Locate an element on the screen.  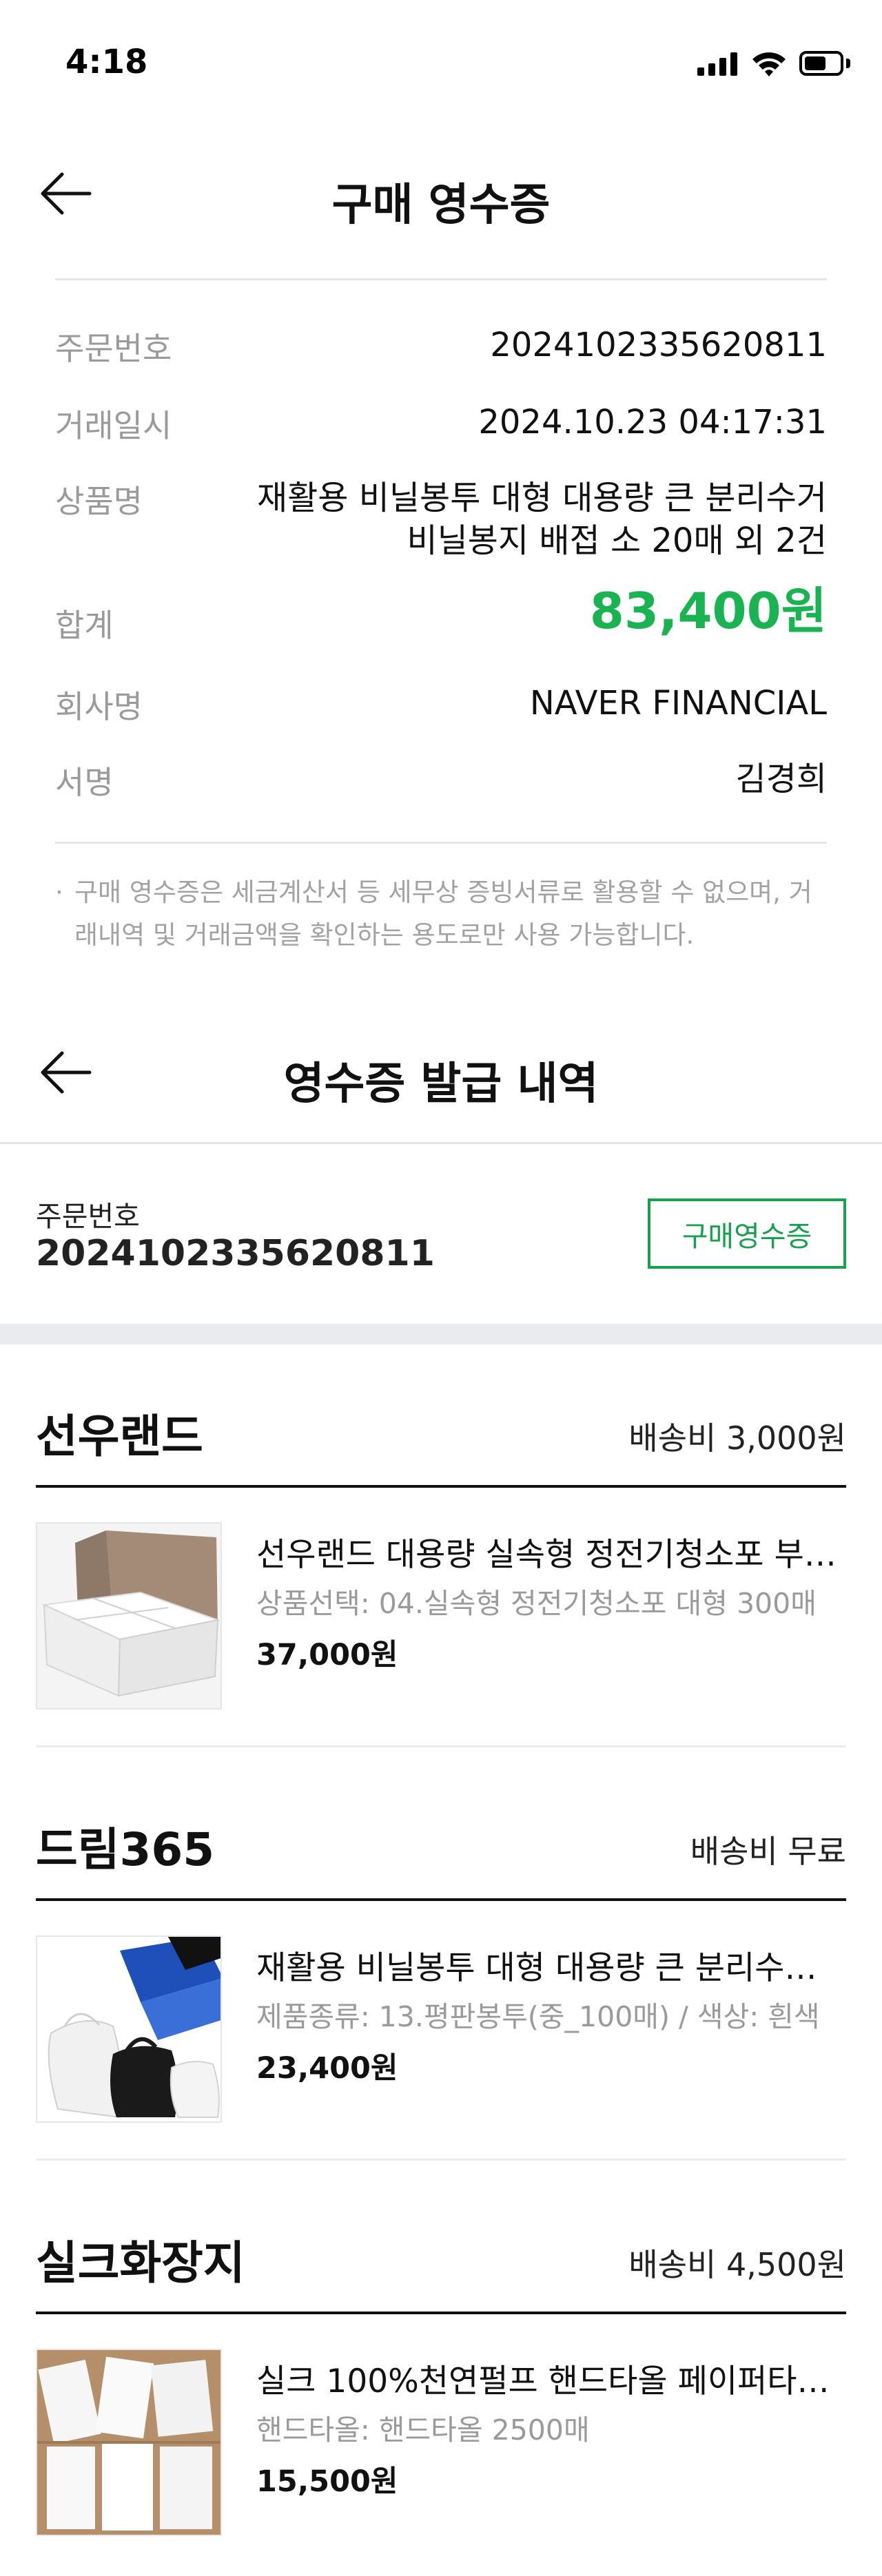
section-separator is located at coordinates (441, 1334).